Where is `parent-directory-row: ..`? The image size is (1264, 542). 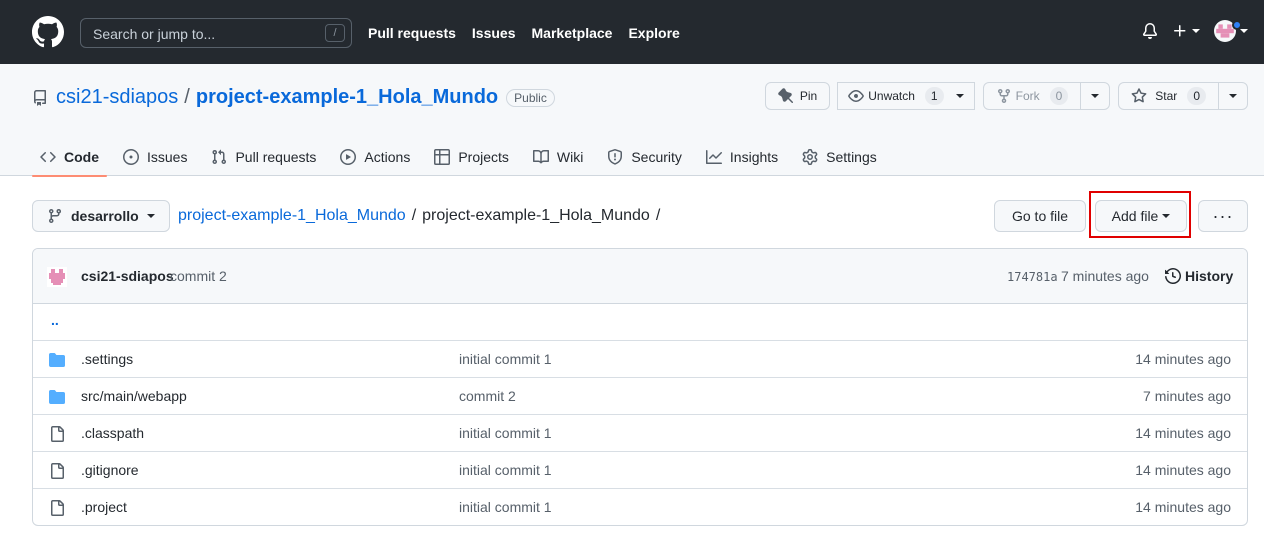
parent-directory-row: .. is located at coordinates (640, 322).